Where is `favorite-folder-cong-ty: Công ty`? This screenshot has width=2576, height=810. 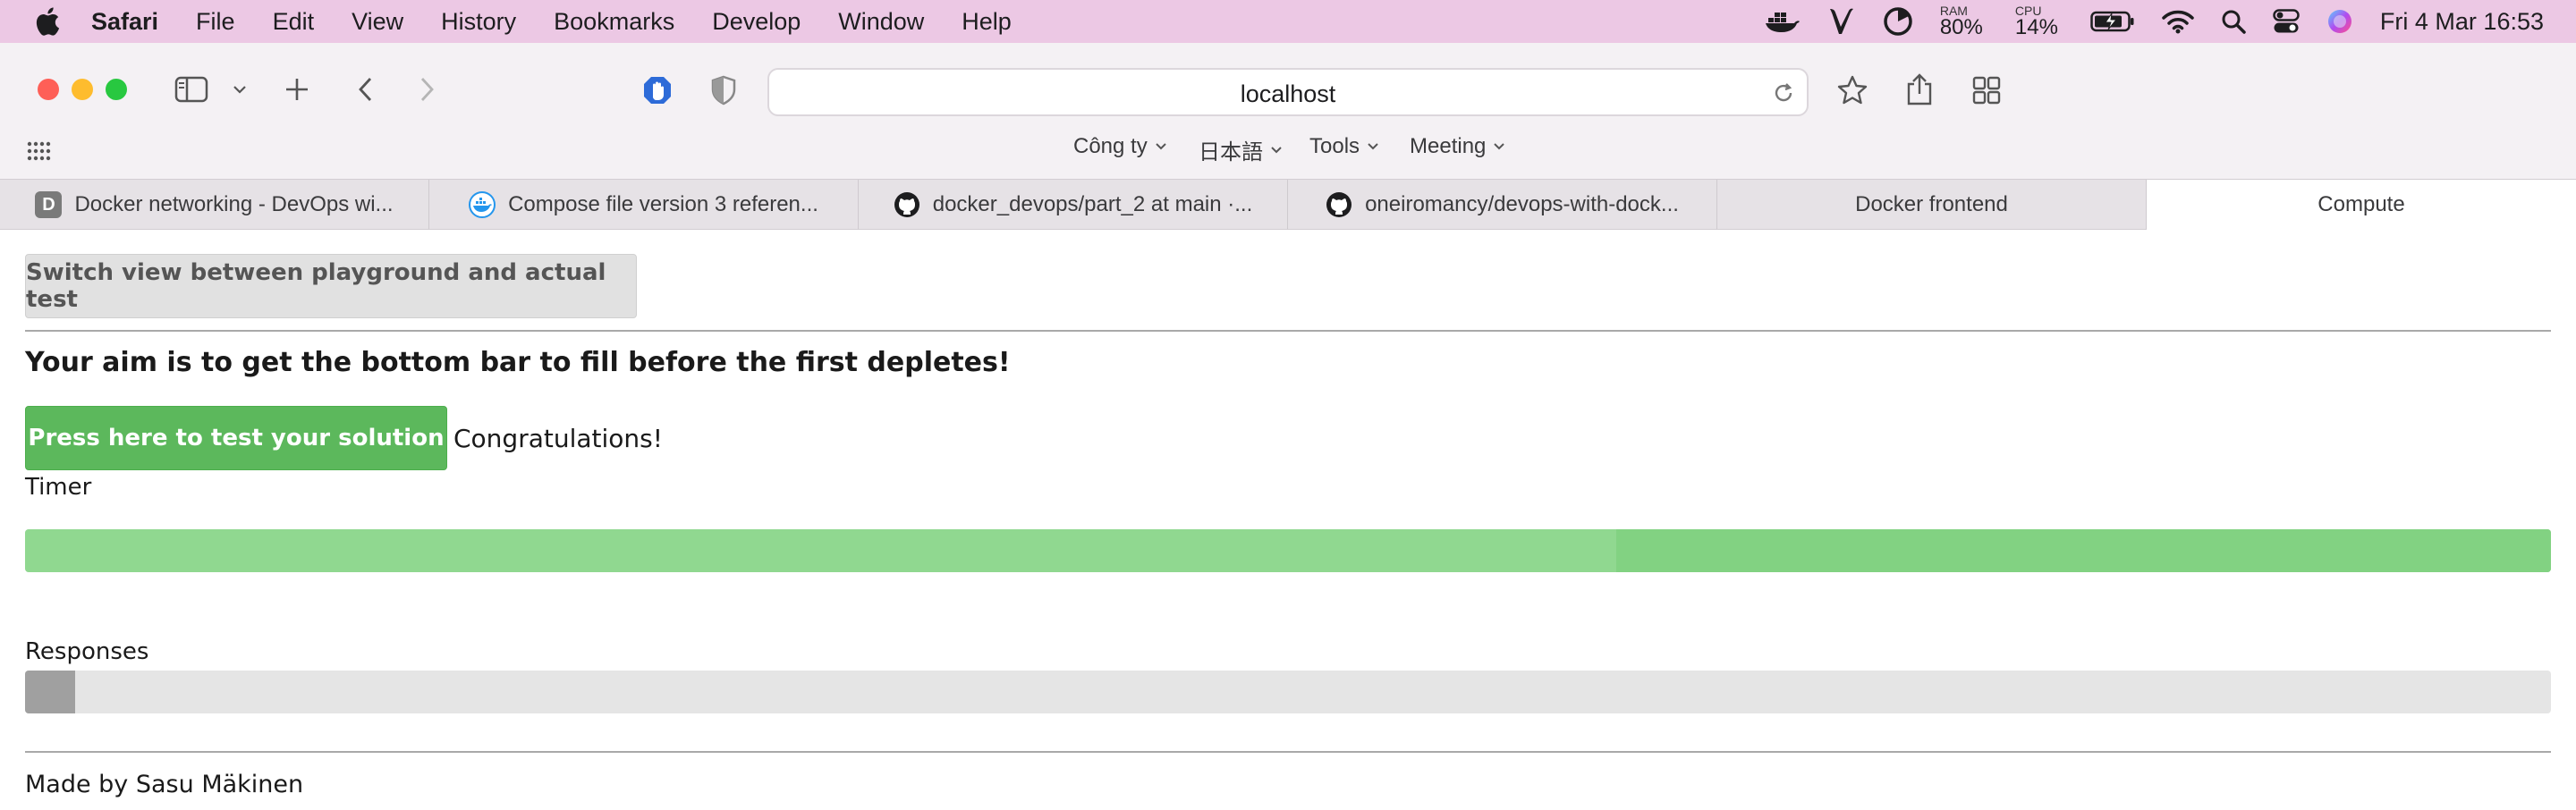 favorite-folder-cong-ty: Công ty is located at coordinates (1120, 146).